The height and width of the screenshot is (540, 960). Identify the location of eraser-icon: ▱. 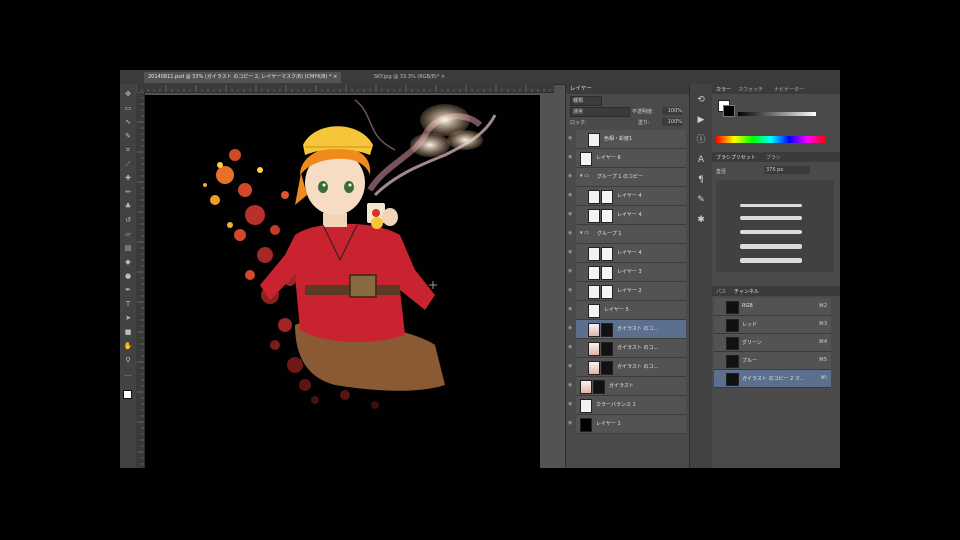
(128, 234).